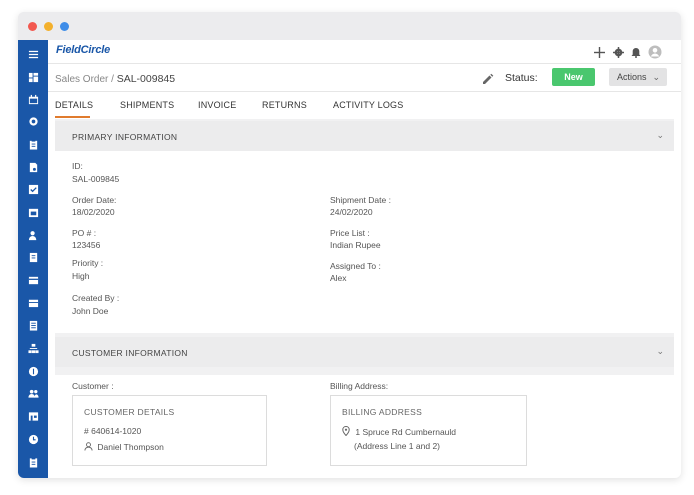 This screenshot has width=694, height=495. Describe the element at coordinates (147, 105) in the screenshot. I see `tab-shipments: SHIPMENTS` at that location.